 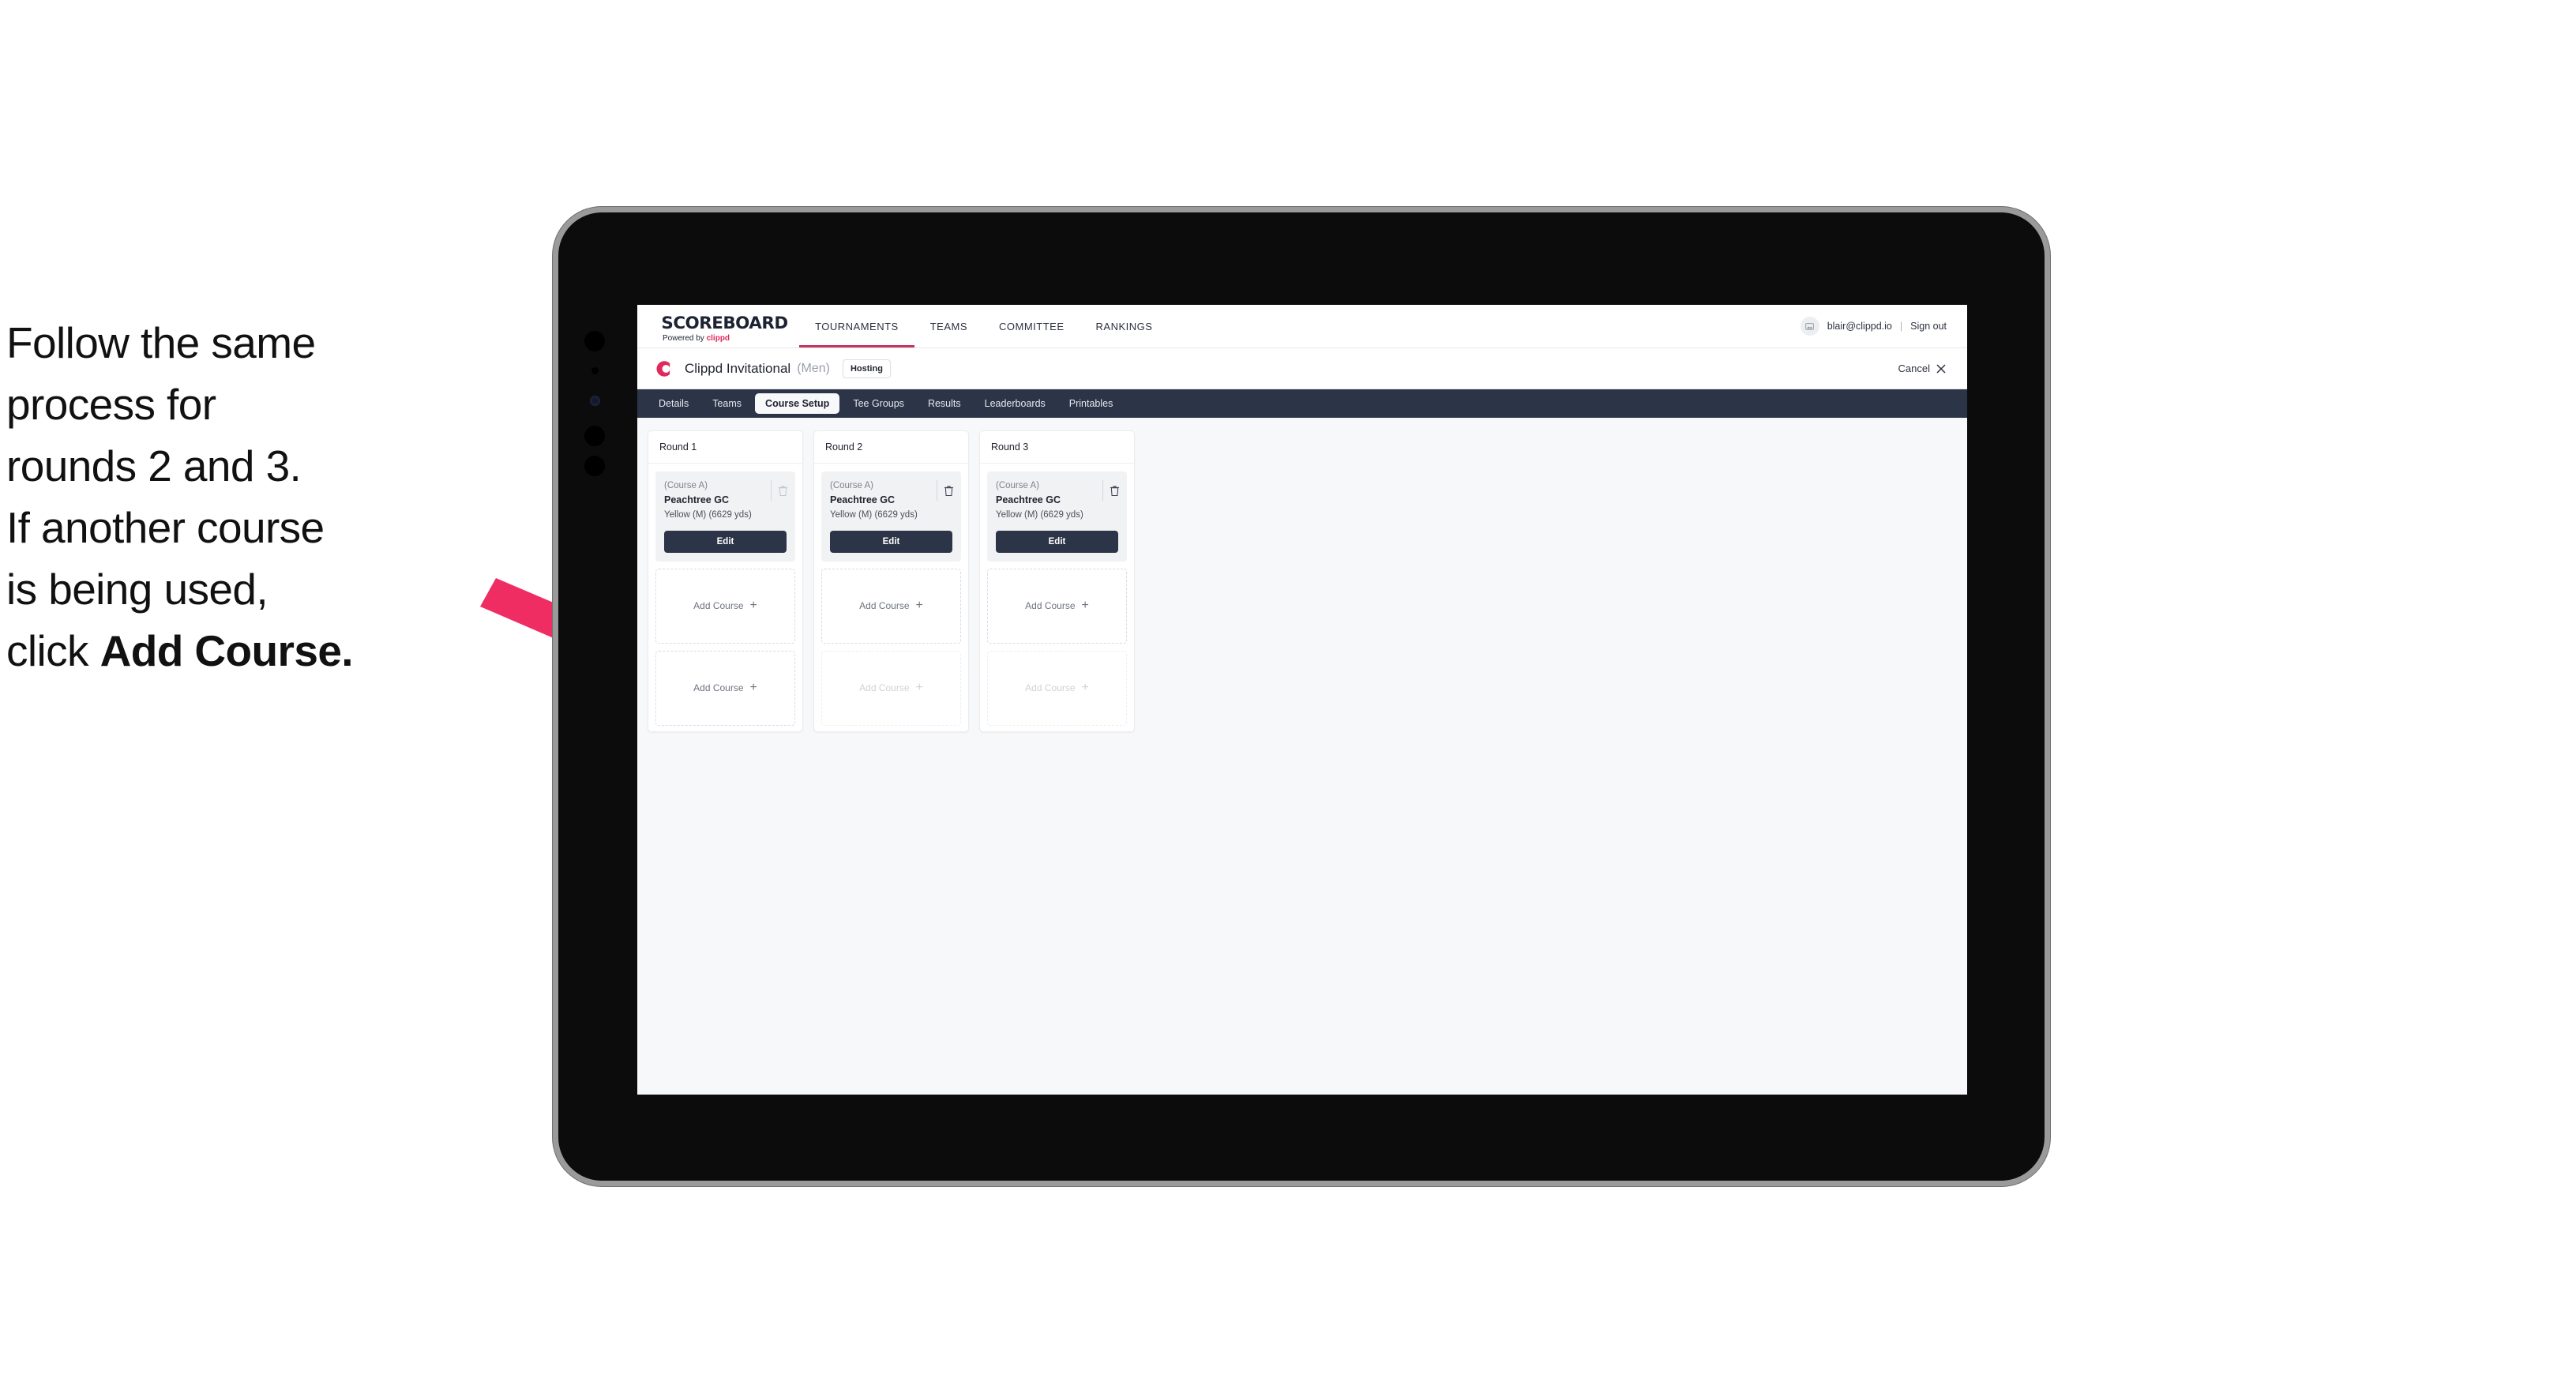 What do you see at coordinates (1302, 368) in the screenshot?
I see `tournament-title-bar: Clippd Invitational (Men) Hosting Cancel` at bounding box center [1302, 368].